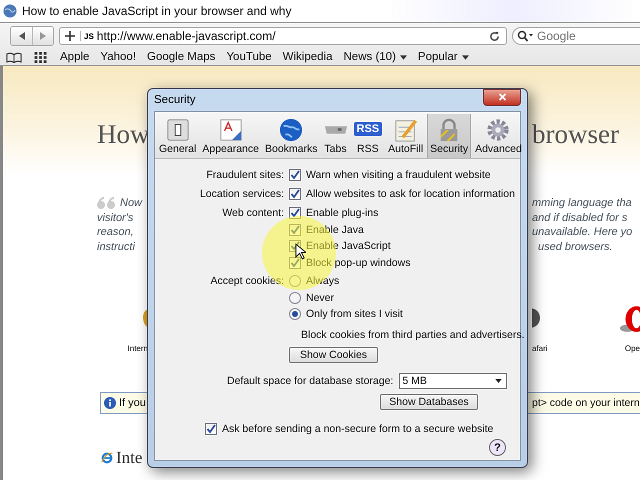 The width and height of the screenshot is (640, 480). What do you see at coordinates (498, 130) in the screenshot?
I see `gear-icon` at bounding box center [498, 130].